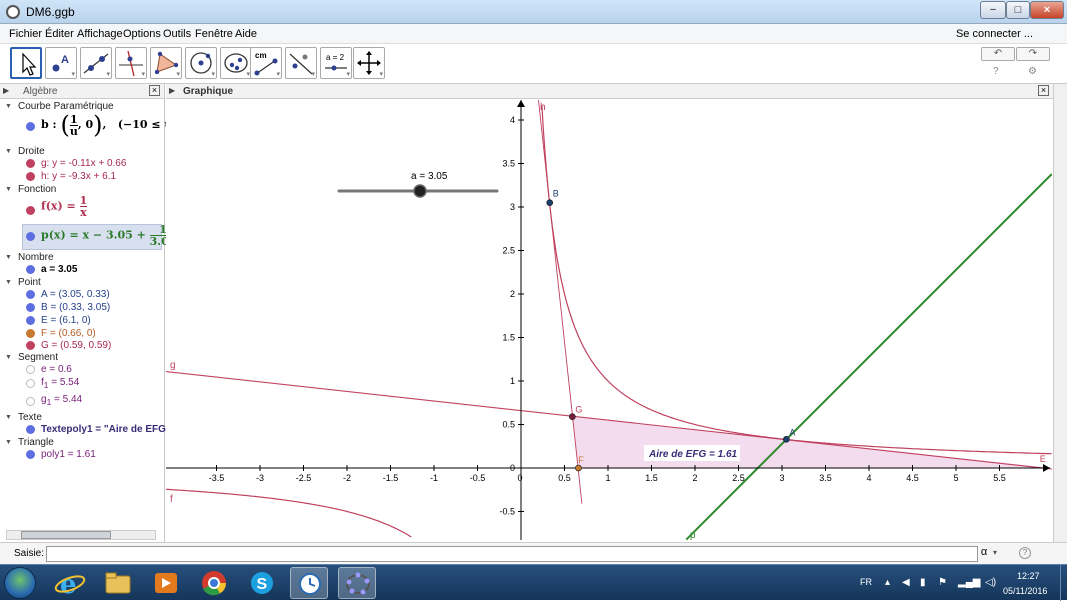 Image resolution: width=1067 pixels, height=603 pixels. Describe the element at coordinates (998, 552) in the screenshot. I see `chevron-down-icon: ▾` at that location.